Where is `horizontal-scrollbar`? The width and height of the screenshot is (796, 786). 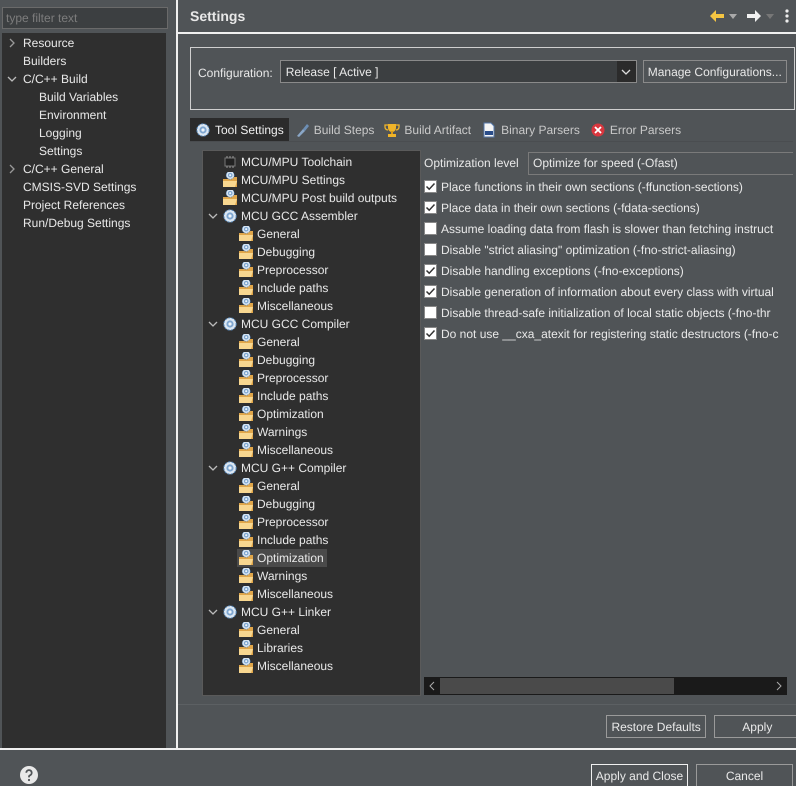 horizontal-scrollbar is located at coordinates (605, 686).